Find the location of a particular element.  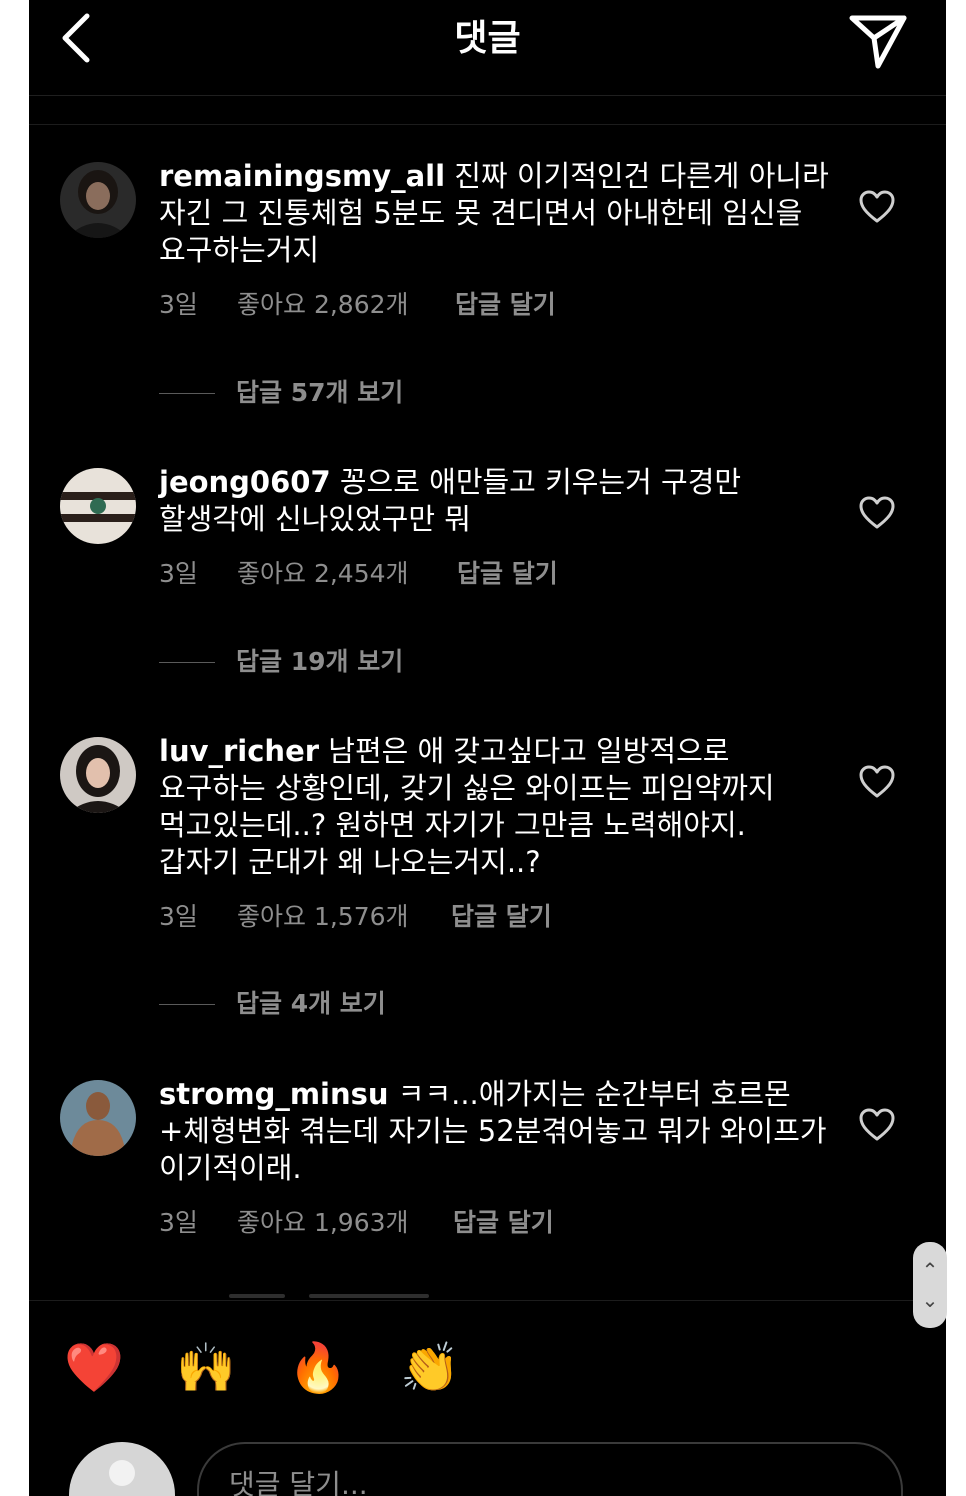

header-bar: 댓글 is located at coordinates (487, 48).